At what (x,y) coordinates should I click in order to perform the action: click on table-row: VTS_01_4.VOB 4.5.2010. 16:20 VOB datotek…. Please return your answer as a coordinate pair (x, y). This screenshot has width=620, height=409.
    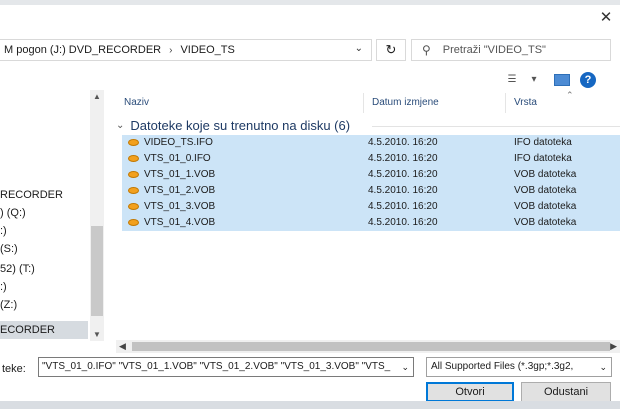
    Looking at the image, I should click on (371, 223).